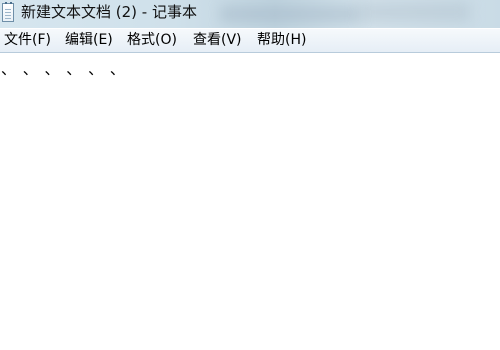 Image resolution: width=500 pixels, height=350 pixels. Describe the element at coordinates (281, 40) in the screenshot. I see `menu-help: 帮助(H)` at that location.